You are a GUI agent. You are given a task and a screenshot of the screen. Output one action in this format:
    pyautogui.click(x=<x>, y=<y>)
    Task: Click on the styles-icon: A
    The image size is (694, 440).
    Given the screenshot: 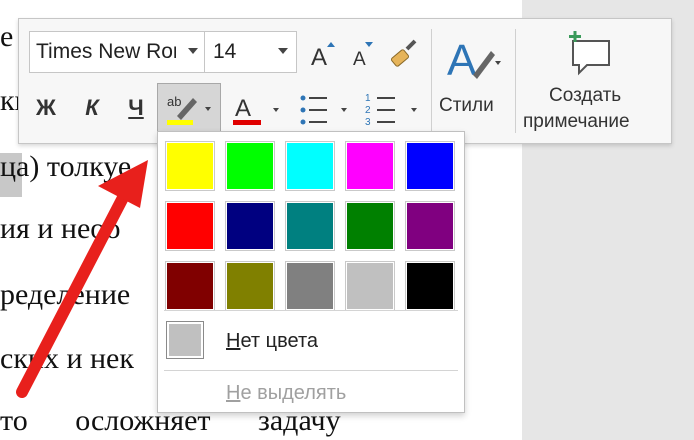 What is the action you would take?
    pyautogui.click(x=474, y=59)
    